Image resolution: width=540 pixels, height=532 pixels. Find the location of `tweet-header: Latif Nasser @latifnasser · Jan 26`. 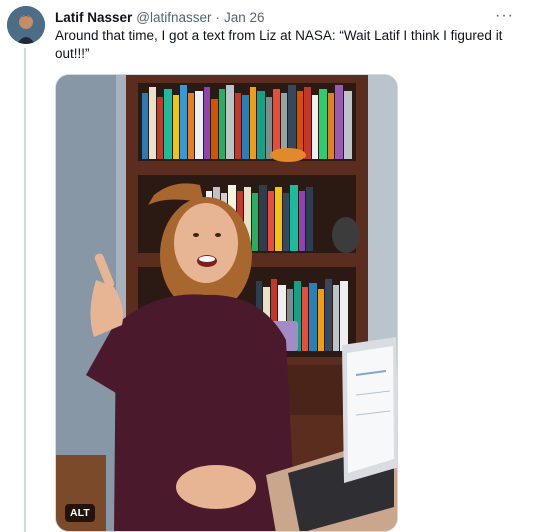

tweet-header: Latif Nasser @latifnasser · Jan 26 is located at coordinates (160, 17).